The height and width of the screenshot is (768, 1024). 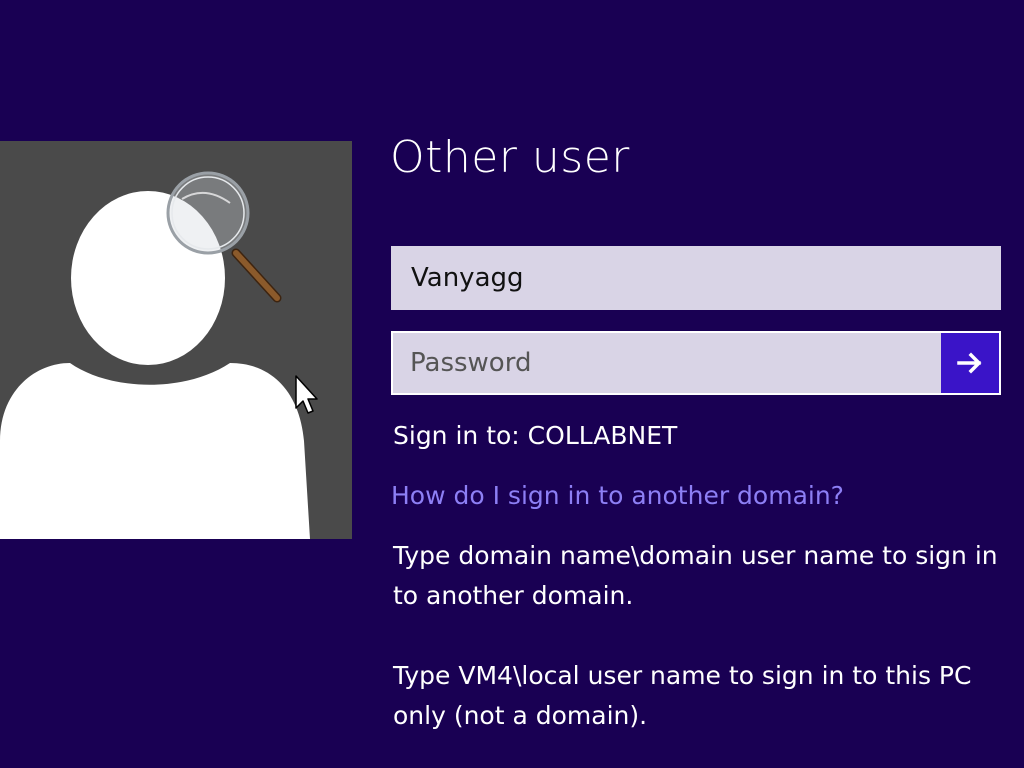 What do you see at coordinates (535, 435) in the screenshot?
I see `sign-in-domain-label: Sign in to: COLLABNET` at bounding box center [535, 435].